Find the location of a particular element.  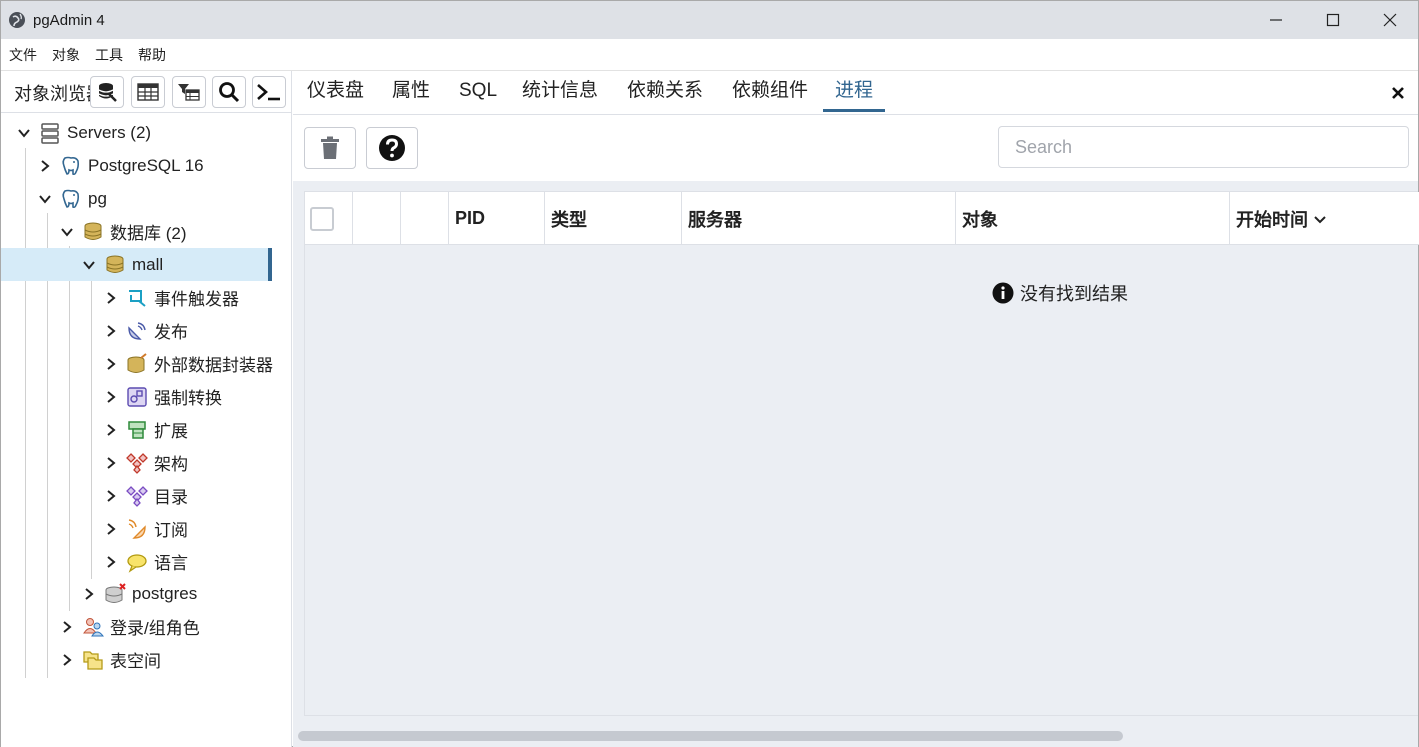

publication-icon is located at coordinates (137, 331).